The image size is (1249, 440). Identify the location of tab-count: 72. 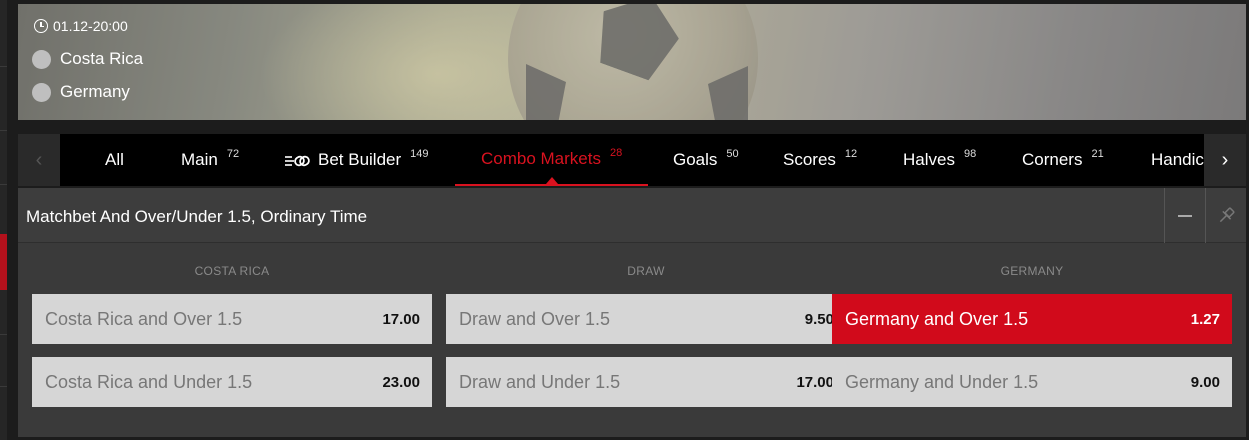
(233, 154).